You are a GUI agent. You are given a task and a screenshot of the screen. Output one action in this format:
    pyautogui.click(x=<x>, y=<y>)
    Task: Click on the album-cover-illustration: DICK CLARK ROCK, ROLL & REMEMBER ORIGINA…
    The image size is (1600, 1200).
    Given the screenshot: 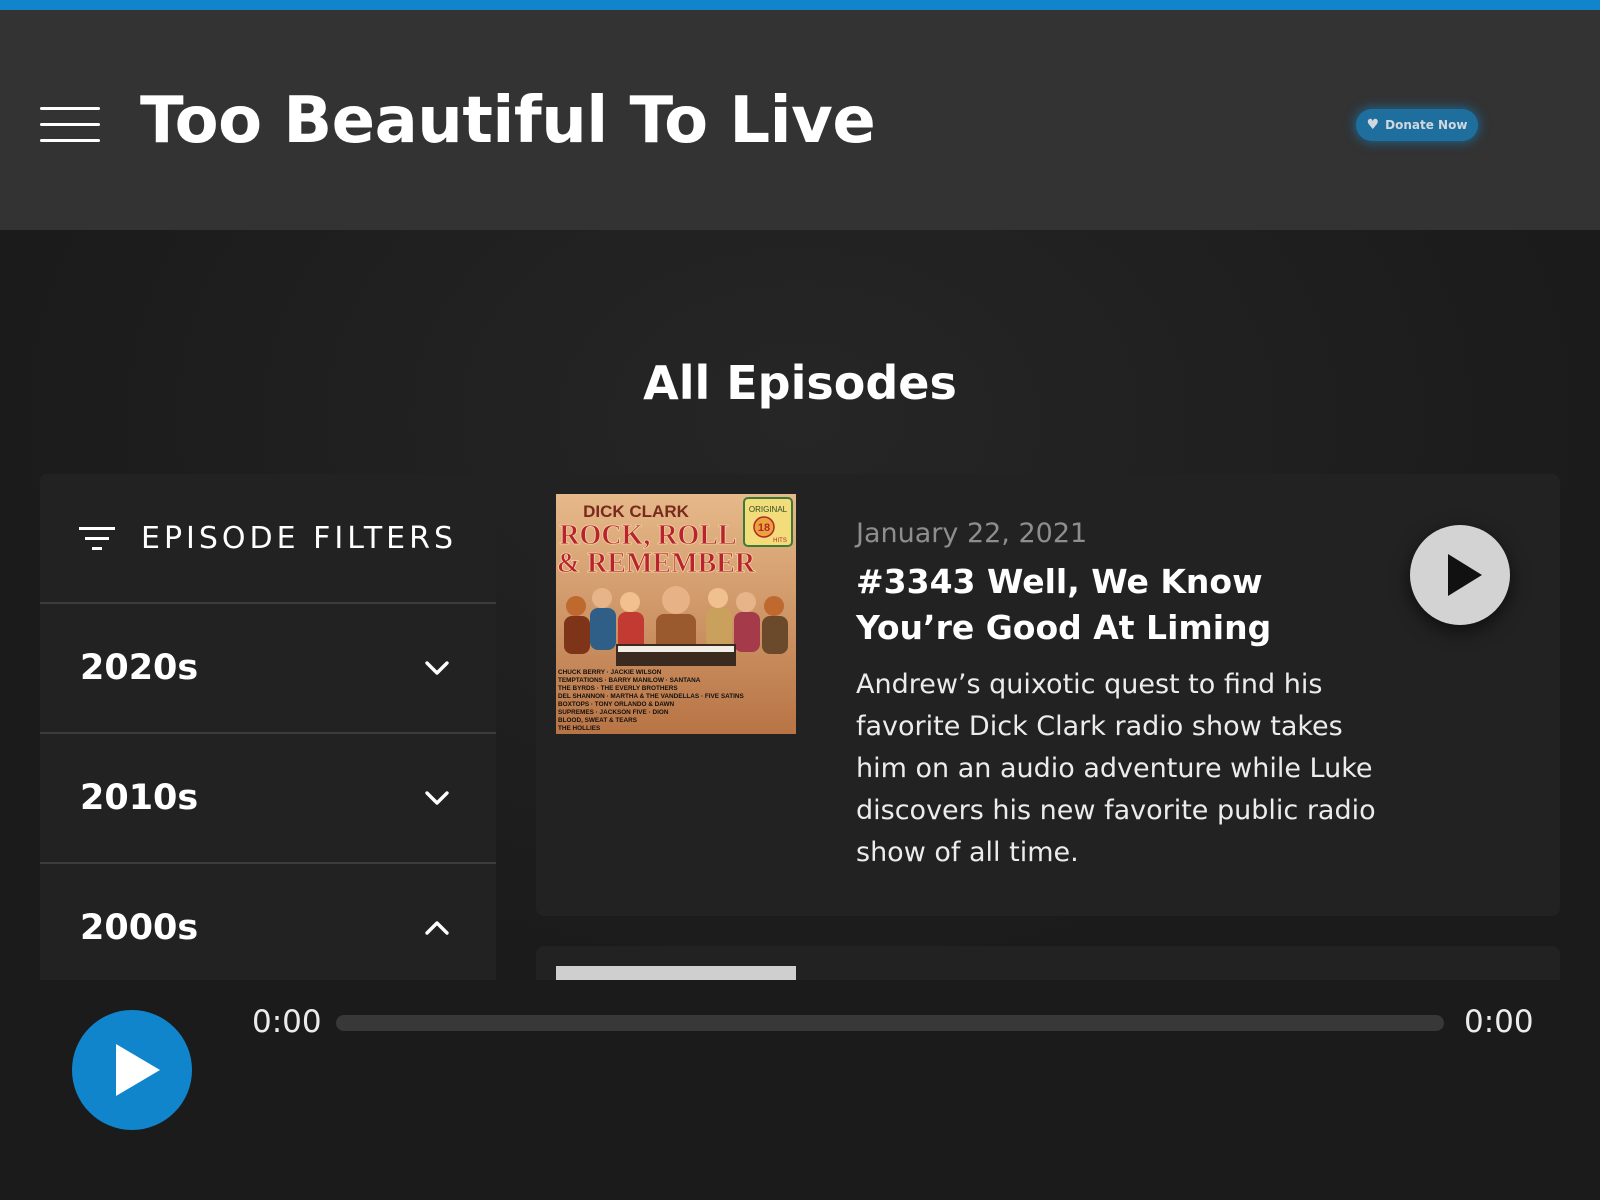 What is the action you would take?
    pyautogui.click(x=676, y=614)
    